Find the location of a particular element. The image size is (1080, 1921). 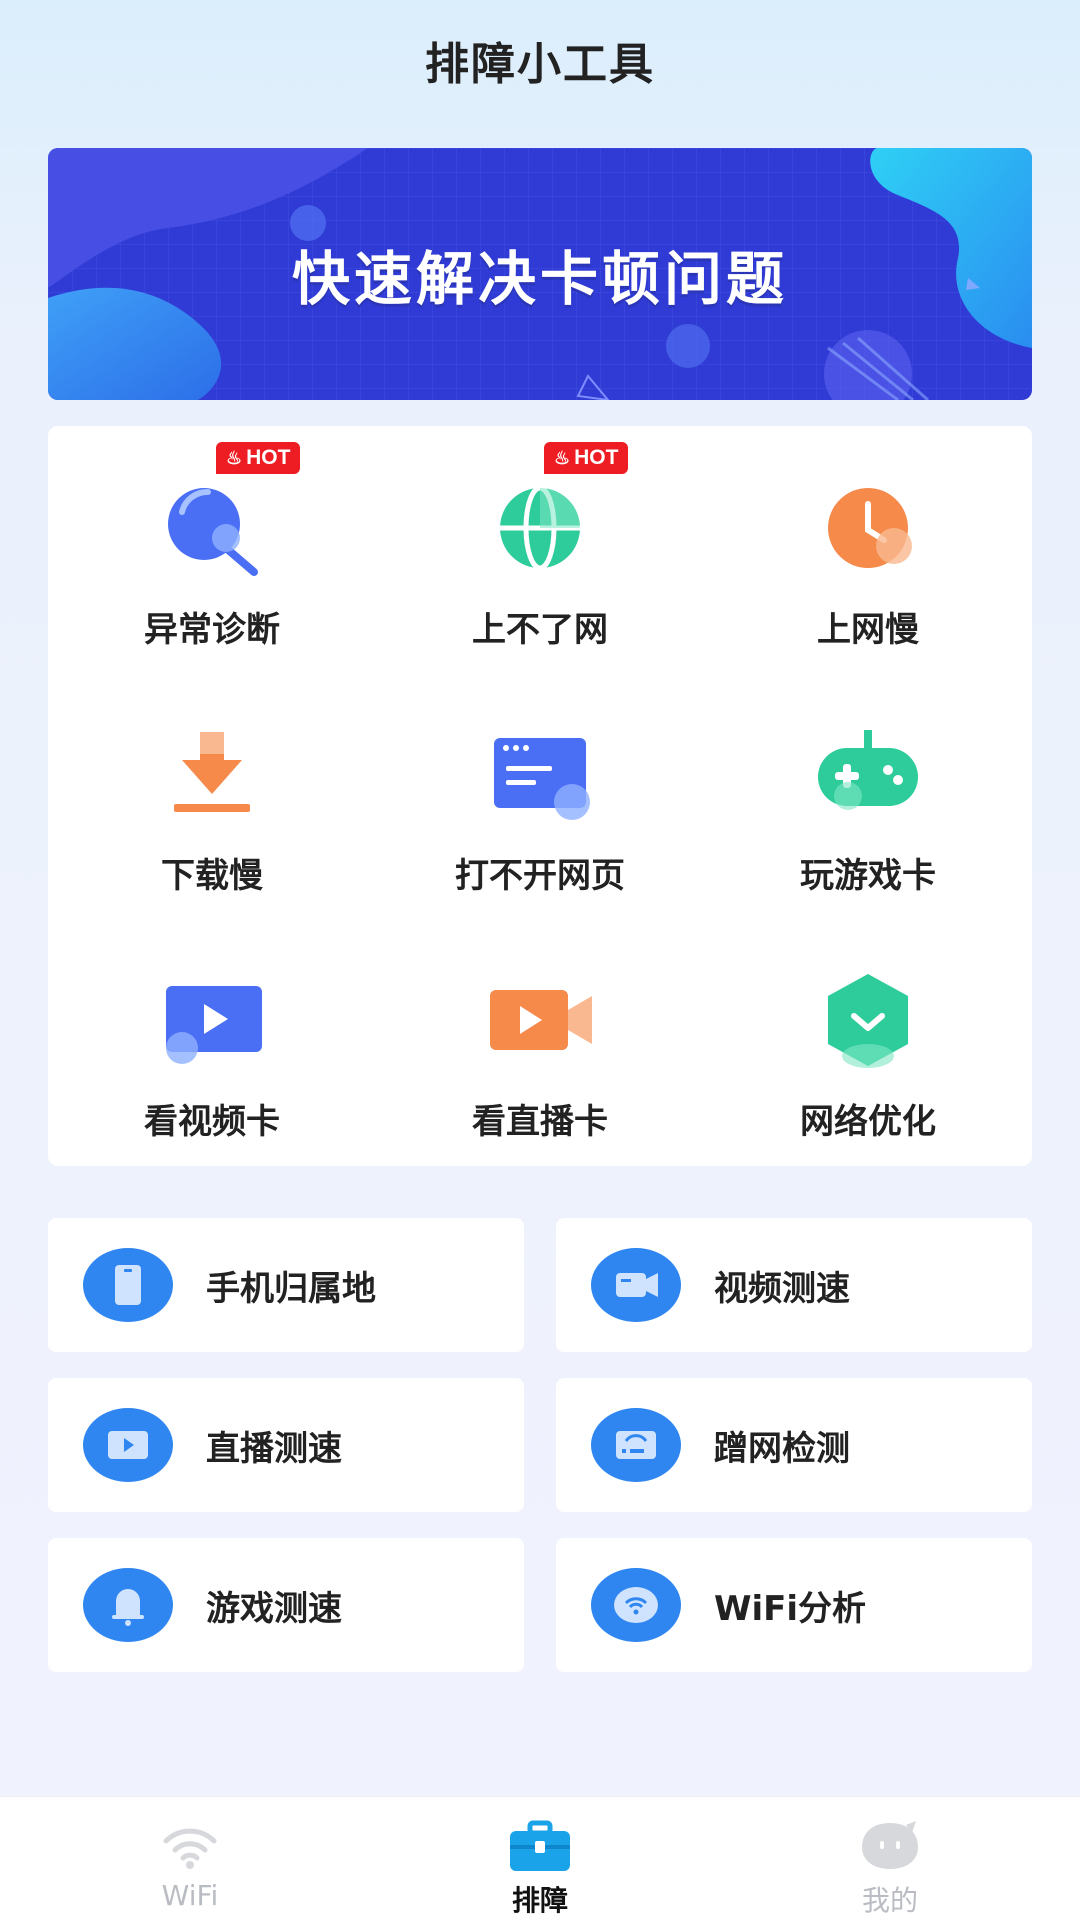

grid-item-abnormal-diagnosis: ♨ HOT 异常诊断 is located at coordinates (212, 549).